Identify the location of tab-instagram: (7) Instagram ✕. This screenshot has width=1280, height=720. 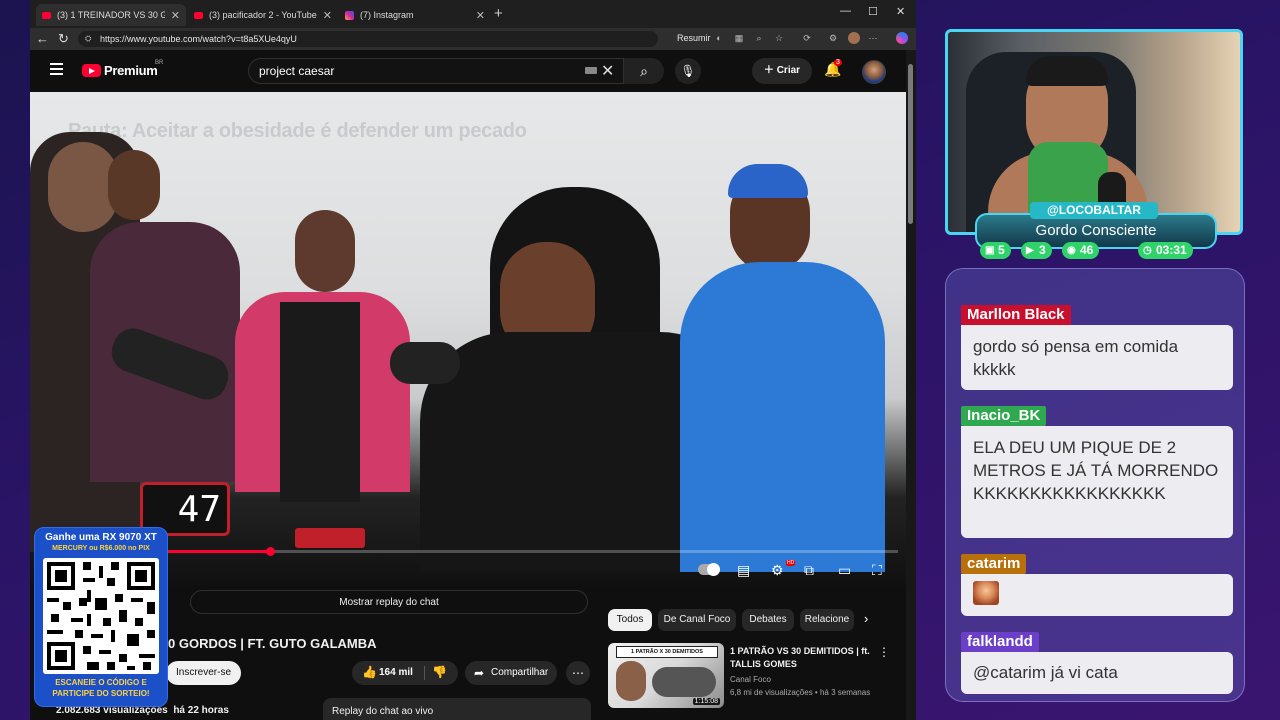
(415, 15).